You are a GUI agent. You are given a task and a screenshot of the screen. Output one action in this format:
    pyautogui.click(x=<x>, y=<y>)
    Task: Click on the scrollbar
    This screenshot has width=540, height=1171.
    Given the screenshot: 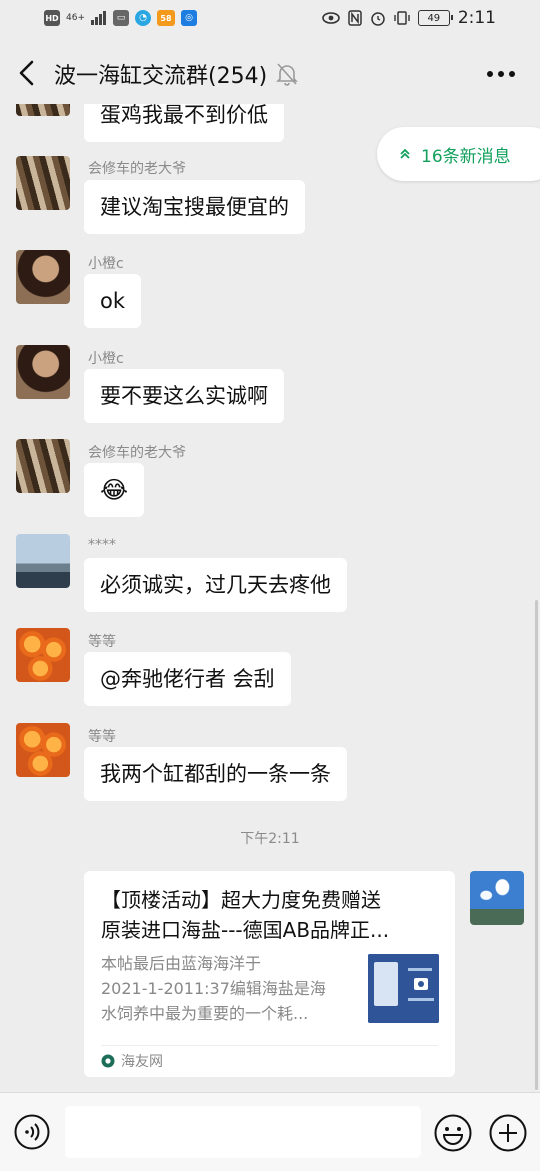 What is the action you would take?
    pyautogui.click(x=536, y=845)
    